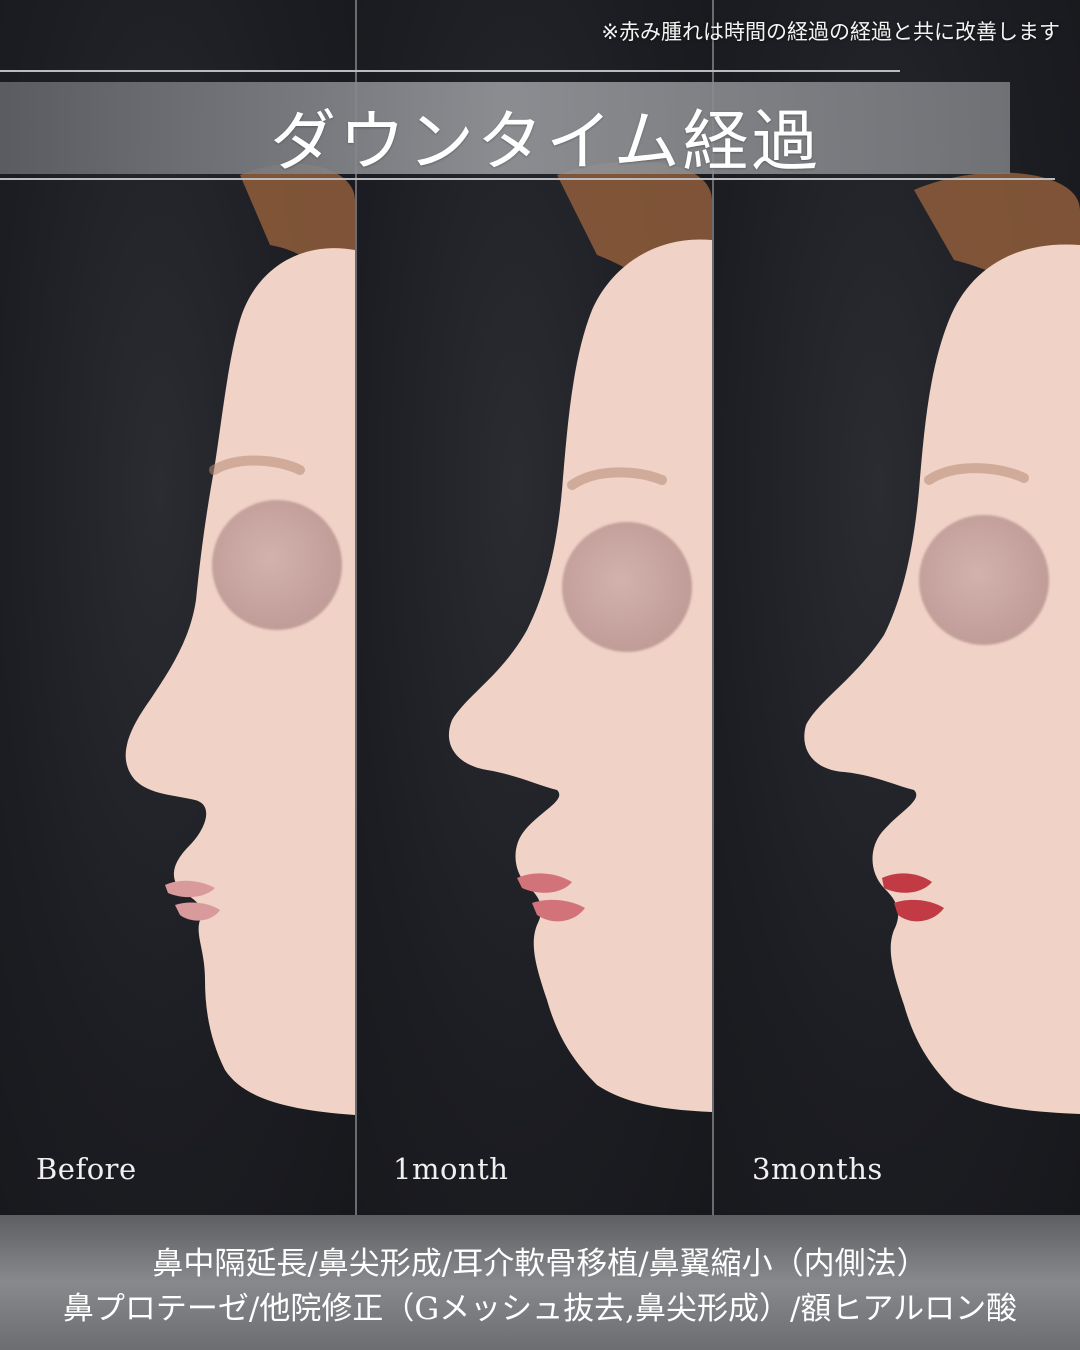 This screenshot has height=1350, width=1080. I want to click on panel-label-before: Before, so click(86, 1169).